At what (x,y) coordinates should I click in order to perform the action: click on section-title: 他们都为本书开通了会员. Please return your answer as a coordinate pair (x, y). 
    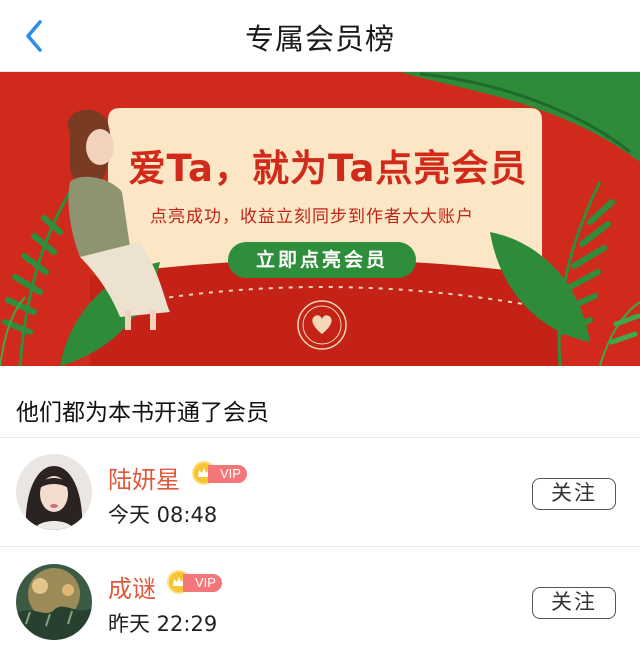
    Looking at the image, I should click on (142, 413).